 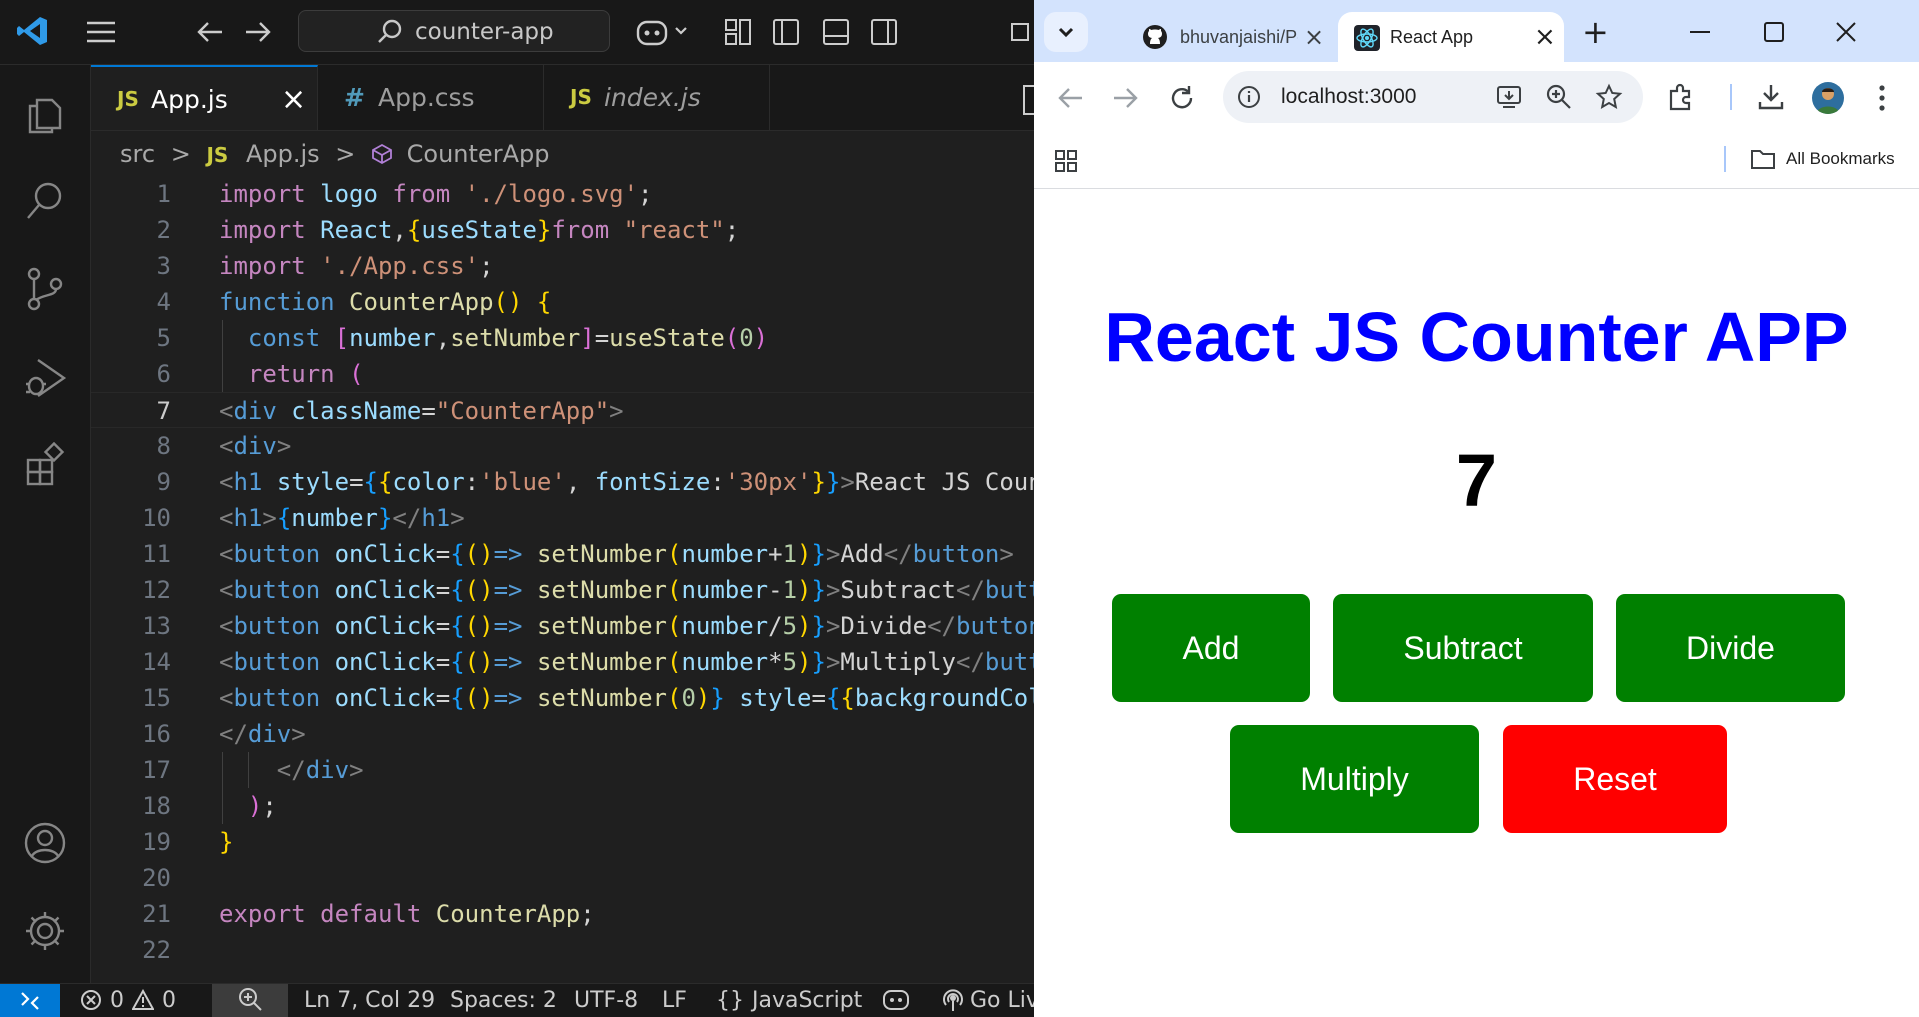 What do you see at coordinates (1433, 97) in the screenshot?
I see `address-bar: localhost:3000` at bounding box center [1433, 97].